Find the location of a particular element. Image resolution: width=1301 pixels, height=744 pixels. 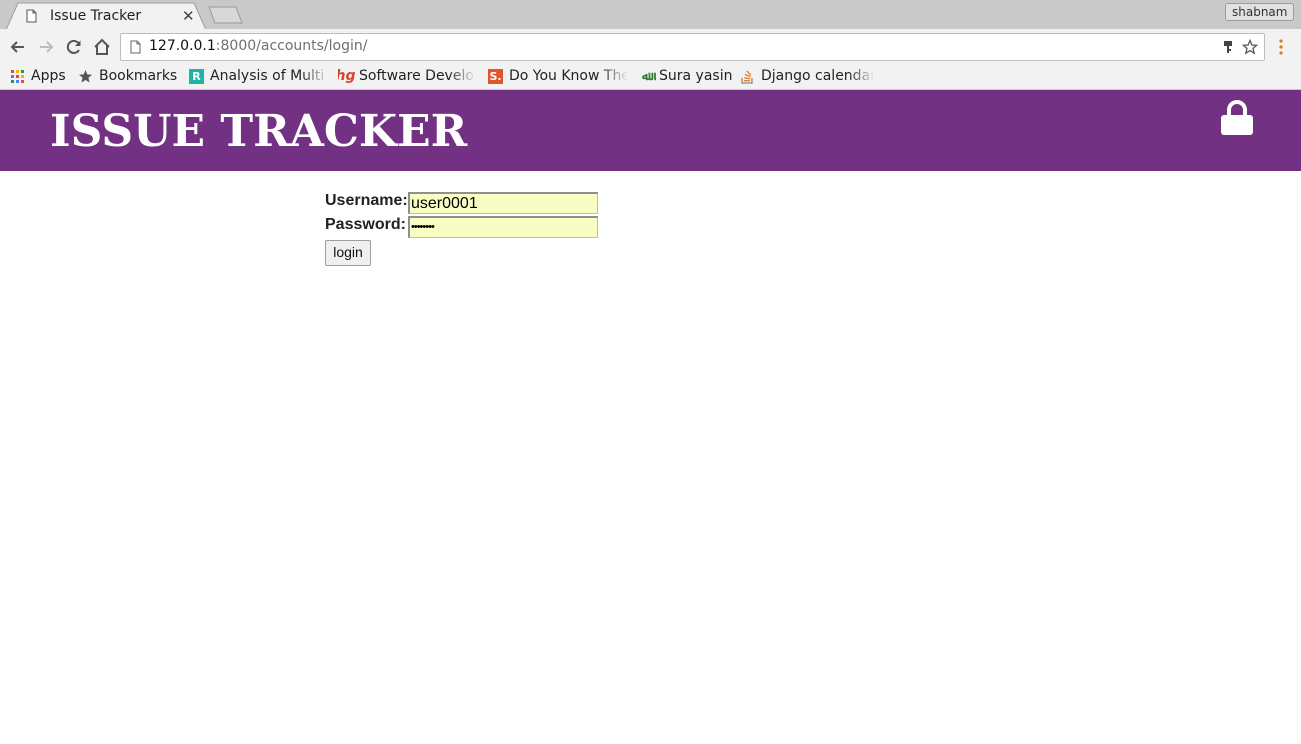

url-path: :8000/accounts/login/ is located at coordinates (291, 46).